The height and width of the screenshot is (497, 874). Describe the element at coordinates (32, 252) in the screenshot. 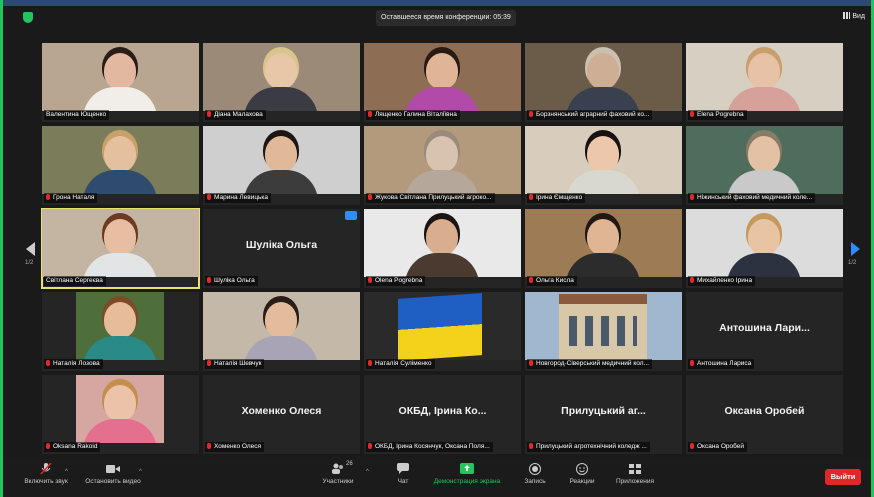

I see `prev-page-button: 1/2` at that location.